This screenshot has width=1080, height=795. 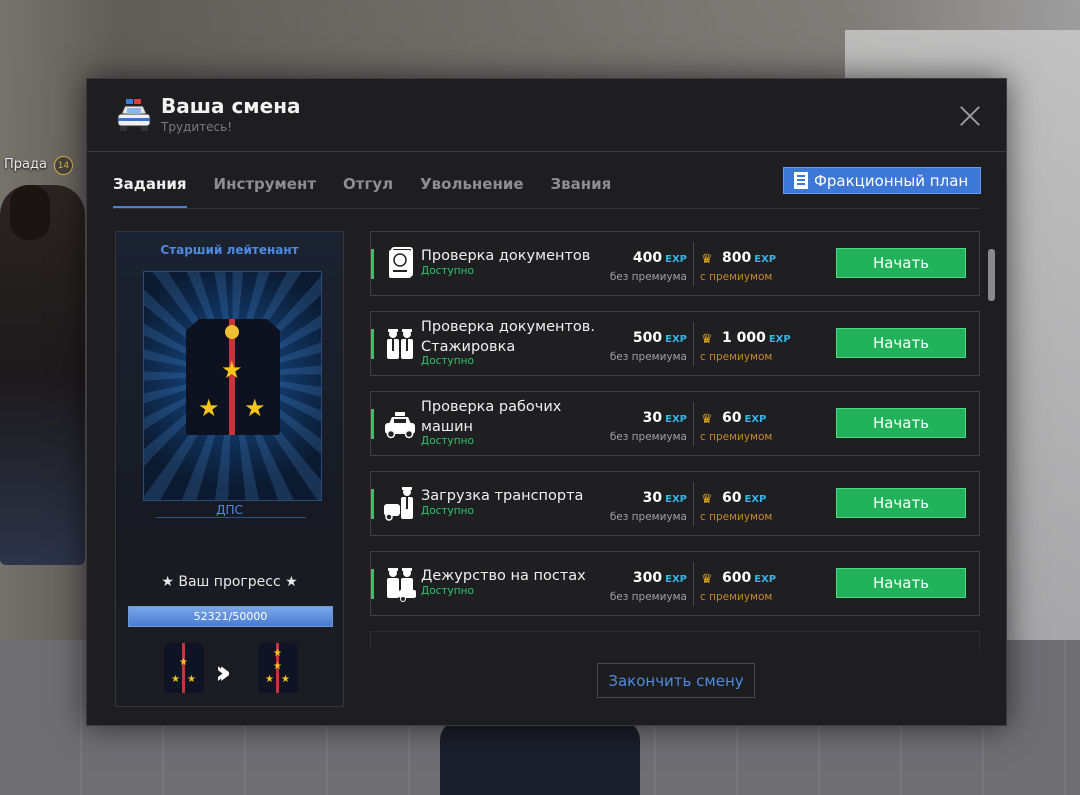 I want to click on progress-bar: 52321/50000, so click(x=230, y=616).